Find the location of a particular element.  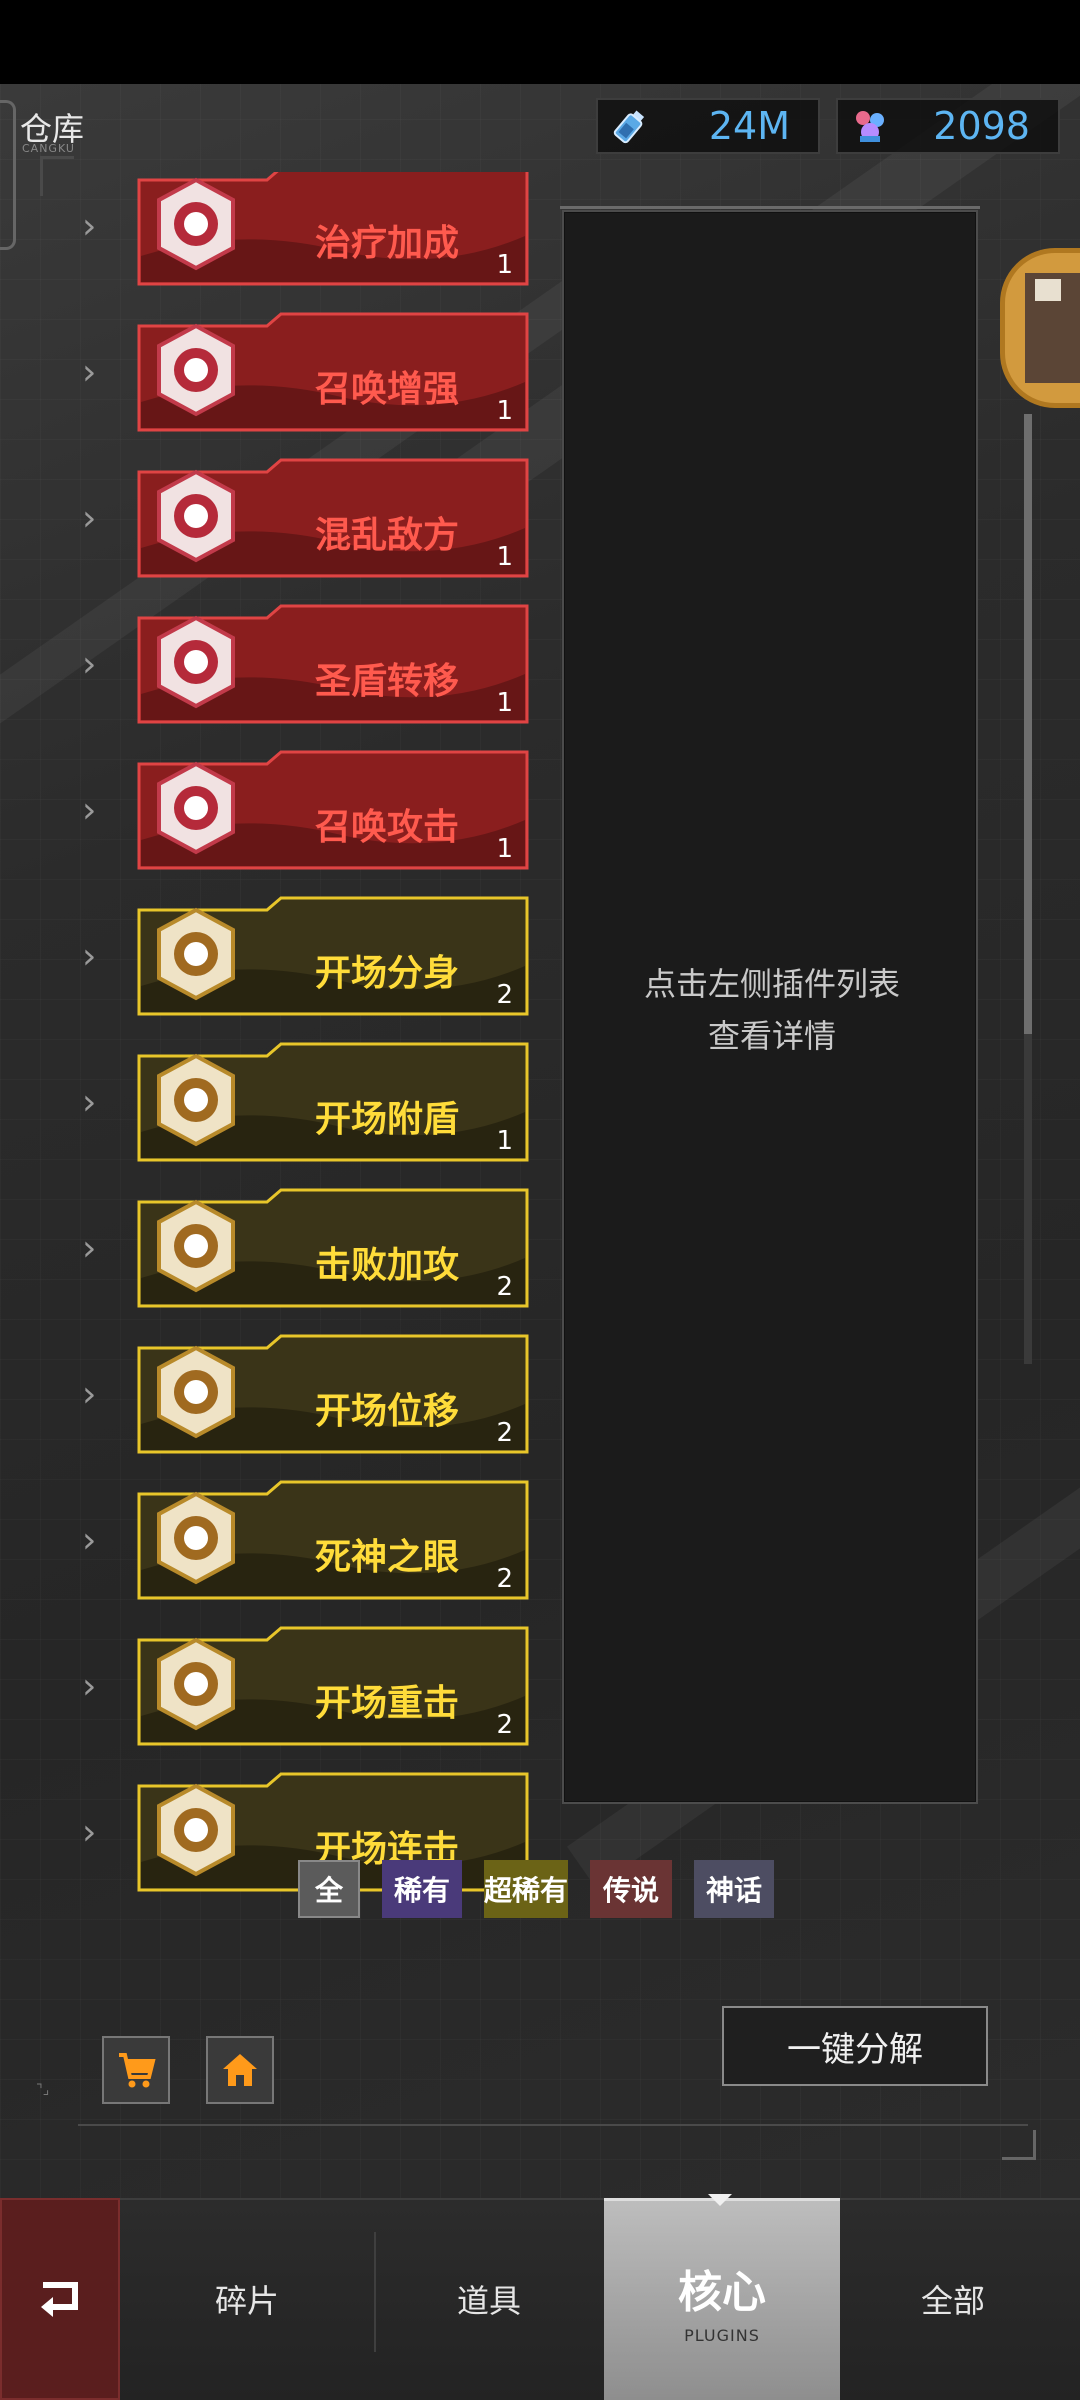

active-tab-indicator is located at coordinates (720, 2200).